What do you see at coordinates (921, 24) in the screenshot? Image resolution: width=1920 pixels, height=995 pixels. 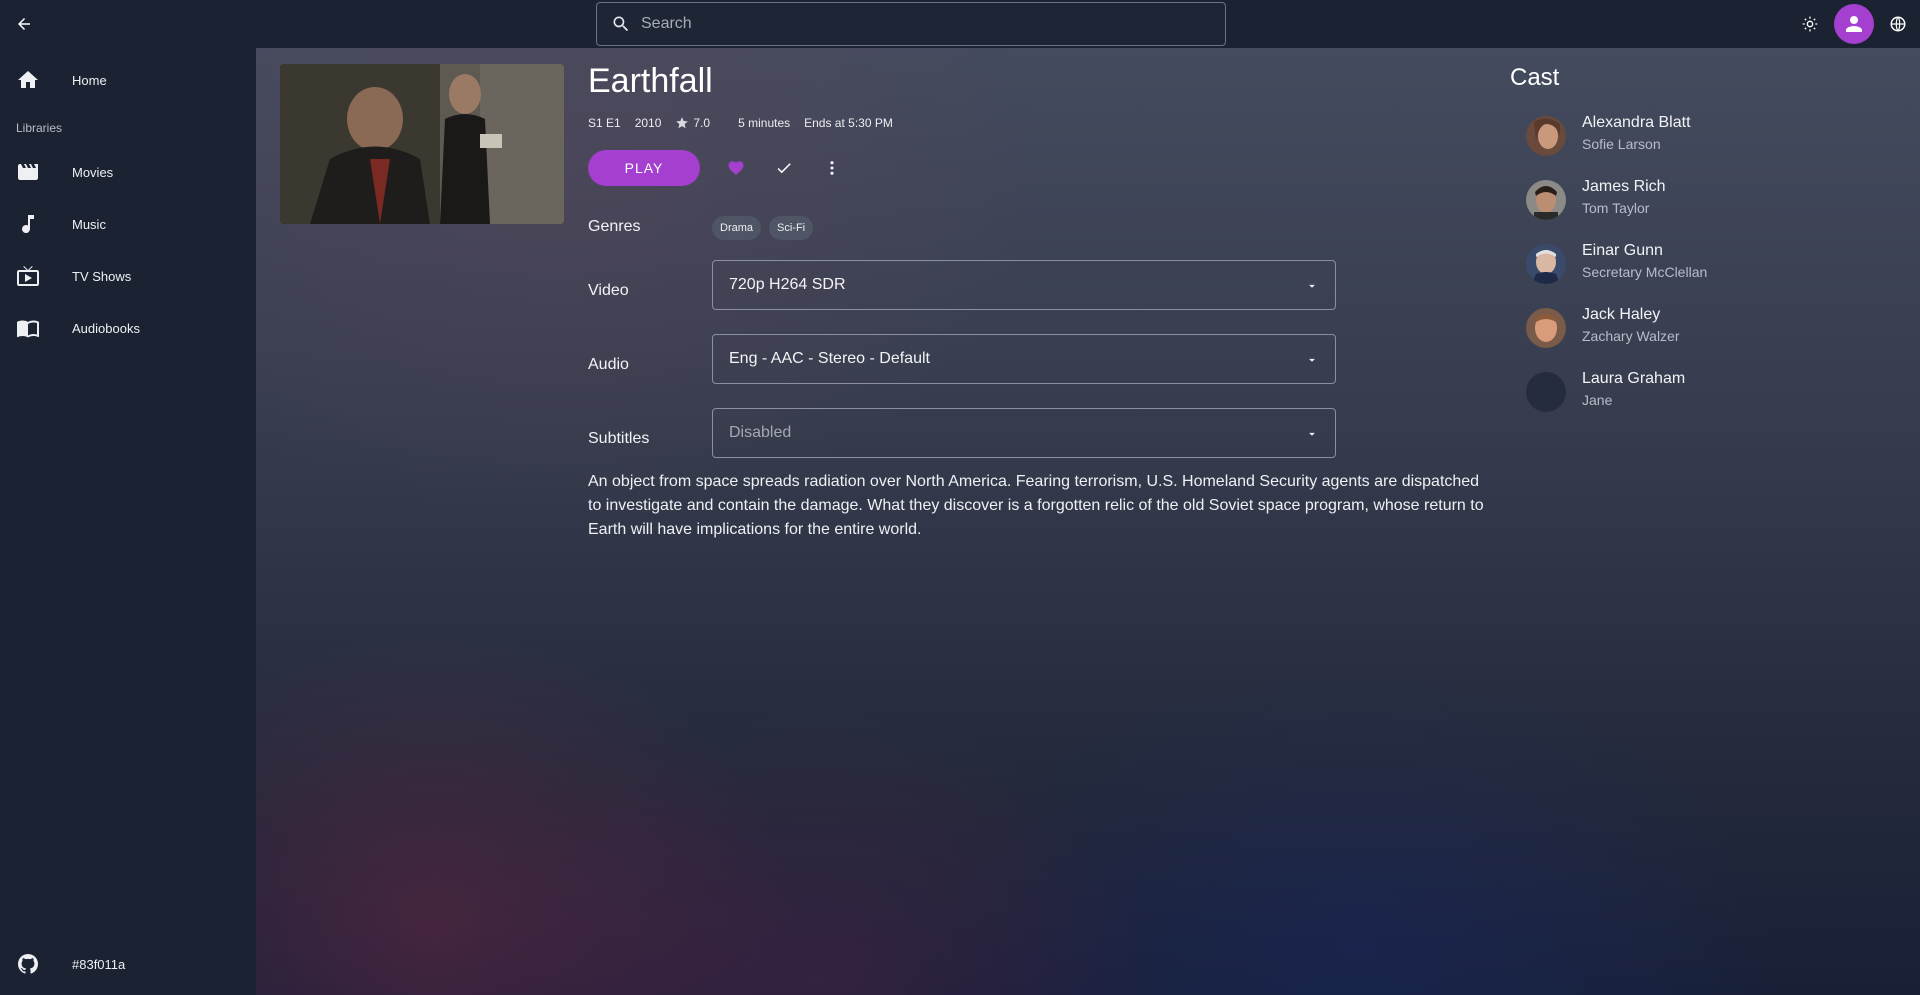 I see `search-input` at bounding box center [921, 24].